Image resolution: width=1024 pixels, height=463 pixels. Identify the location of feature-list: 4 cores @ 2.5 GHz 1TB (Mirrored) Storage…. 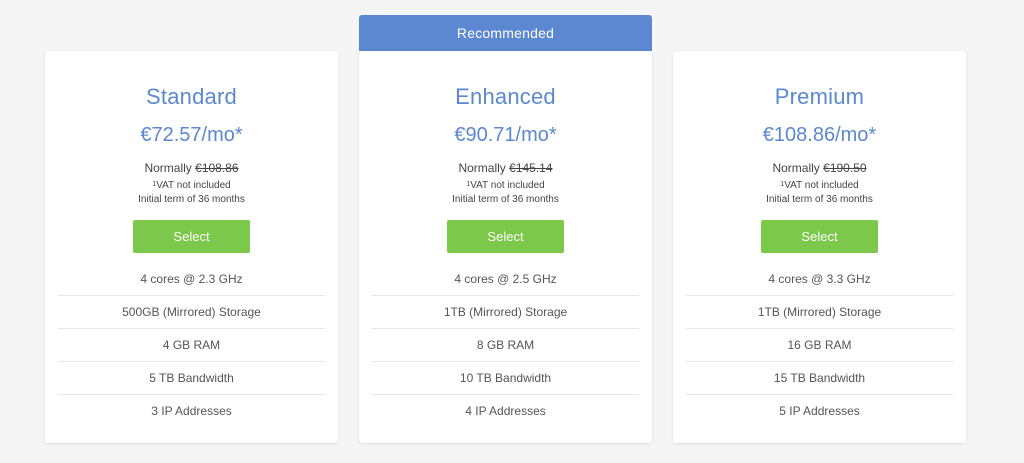
(505, 345).